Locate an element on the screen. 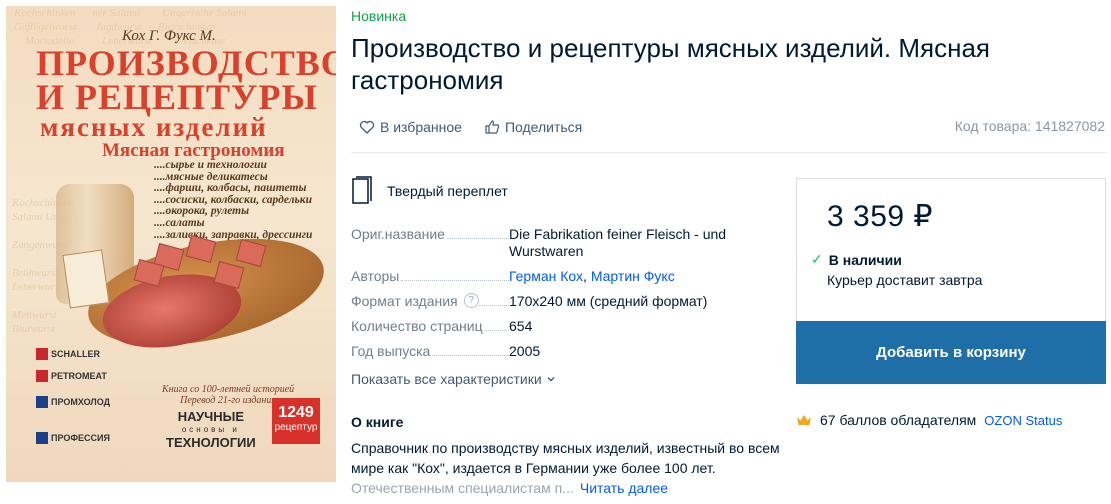  points-text: 67 баллов обладателям is located at coordinates (898, 420).